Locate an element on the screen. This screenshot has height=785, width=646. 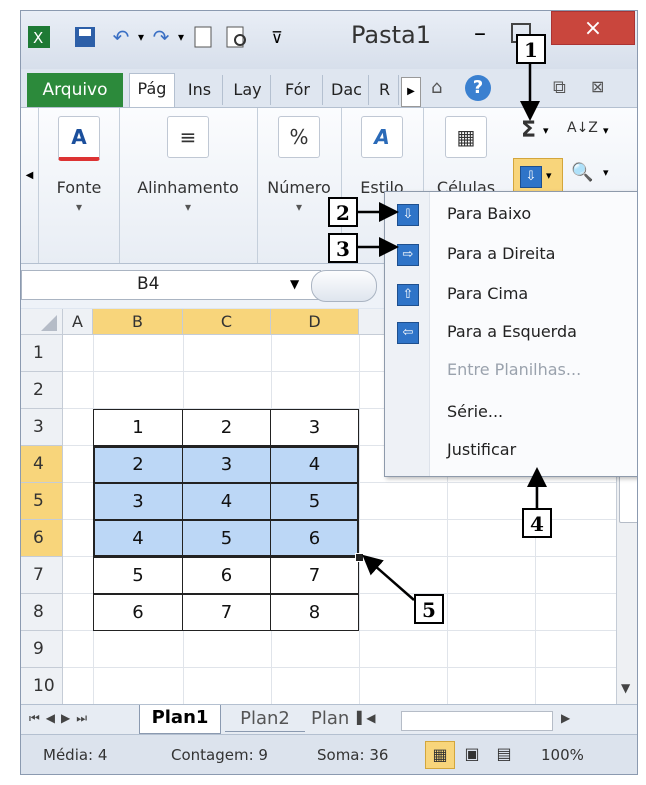
callout-5: 5 is located at coordinates (429, 609).